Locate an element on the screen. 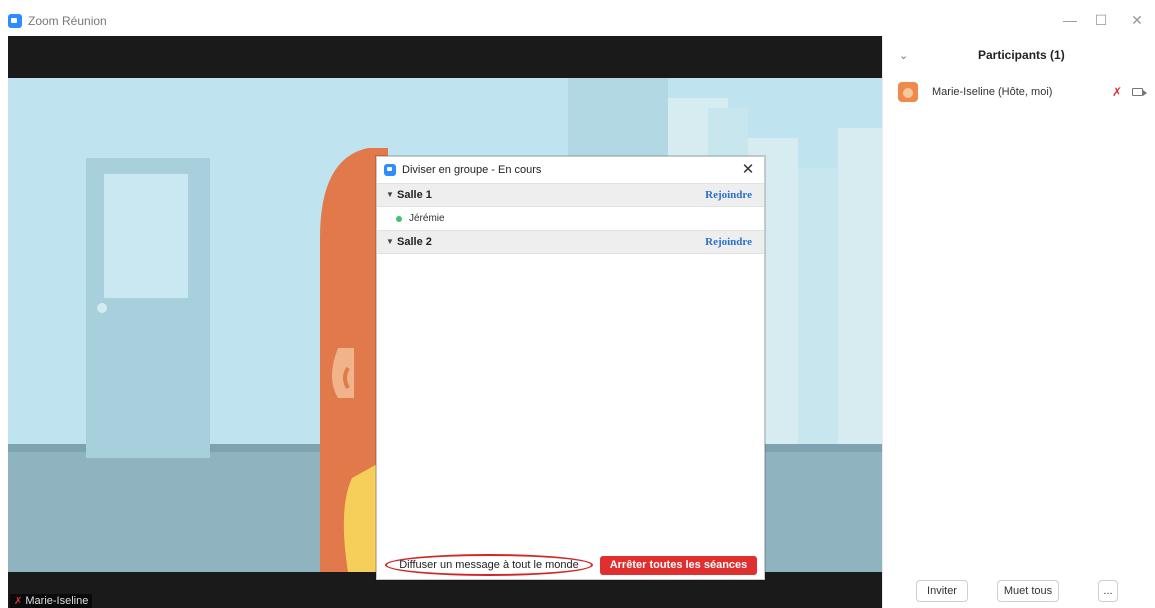 The width and height of the screenshot is (1155, 608). minimize-button: — is located at coordinates (1070, 20).